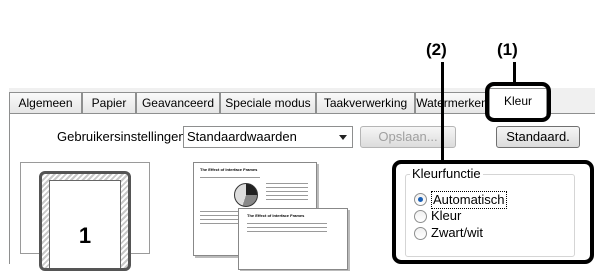 The image size is (595, 271). I want to click on tab-geavanceerd: Geavanceerd, so click(178, 103).